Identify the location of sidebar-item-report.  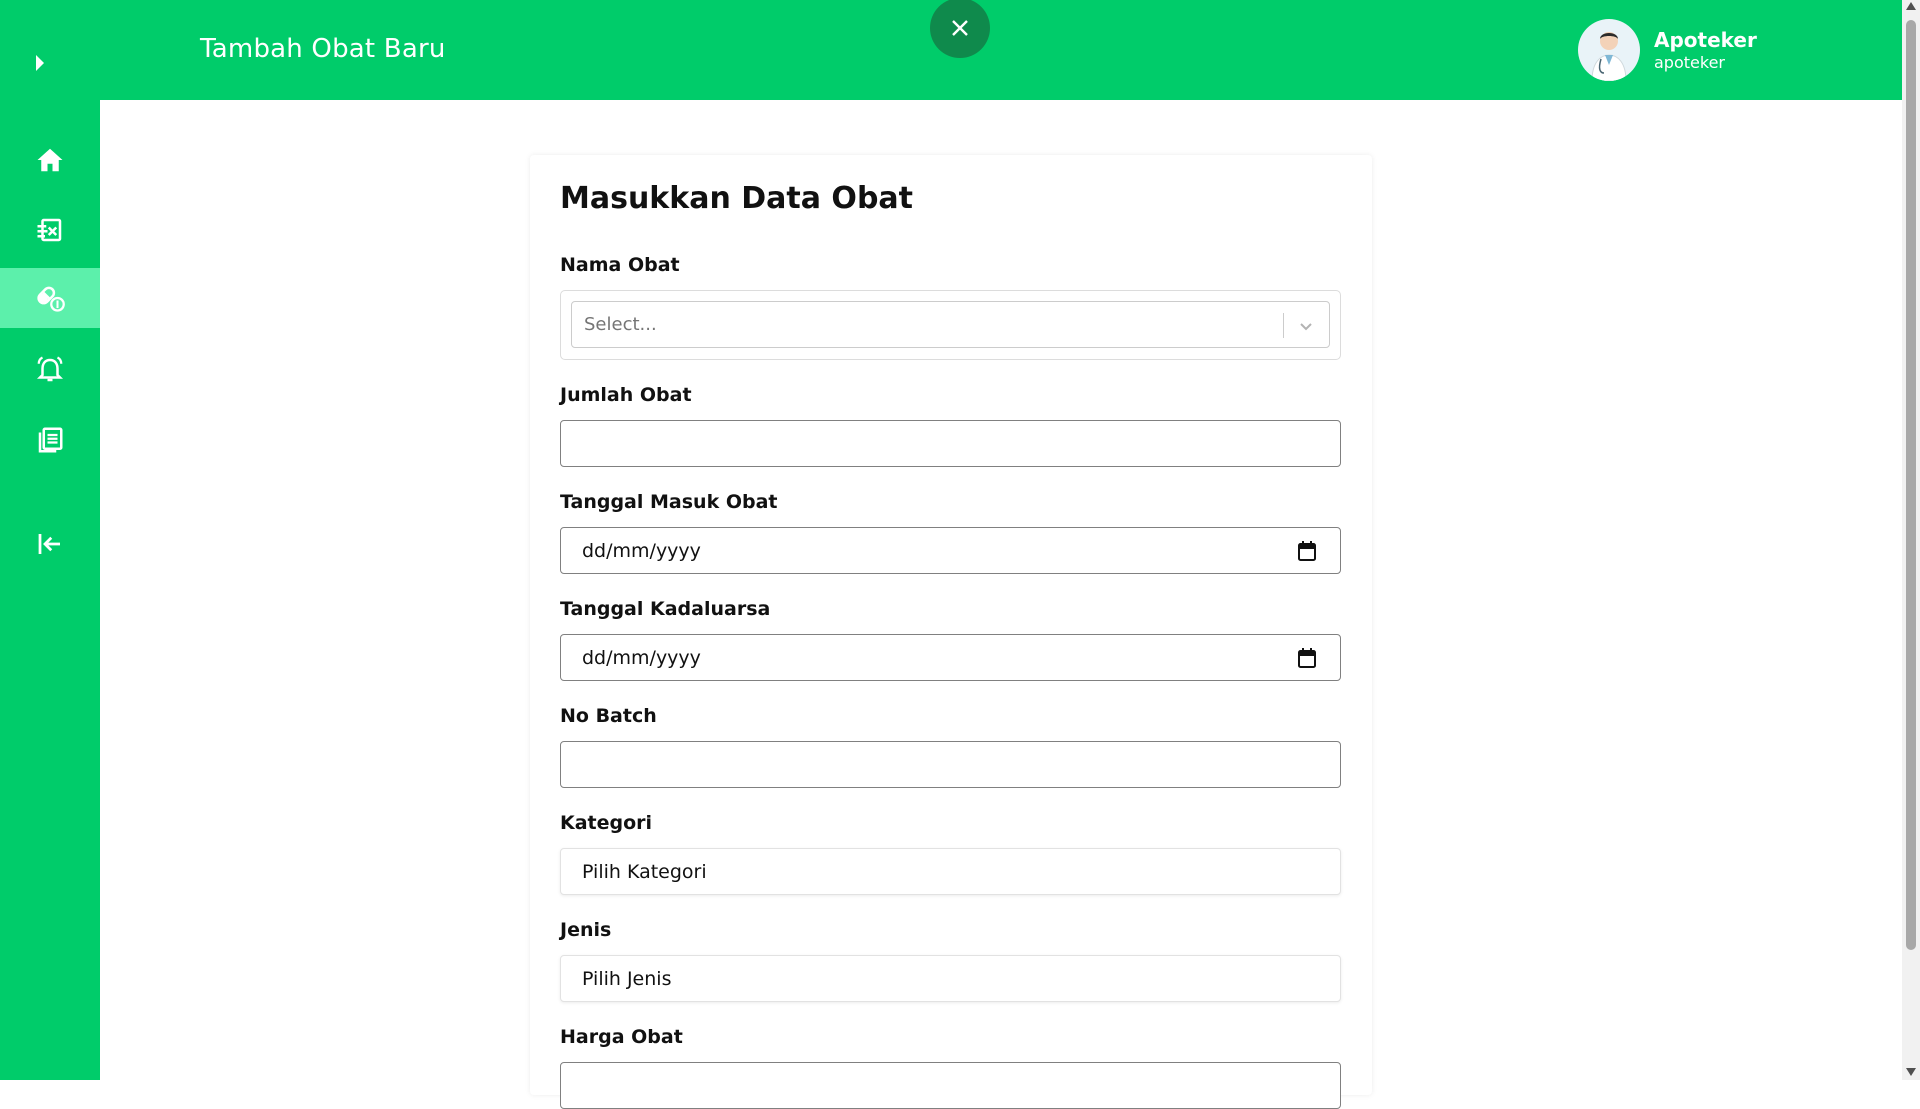
(50, 440).